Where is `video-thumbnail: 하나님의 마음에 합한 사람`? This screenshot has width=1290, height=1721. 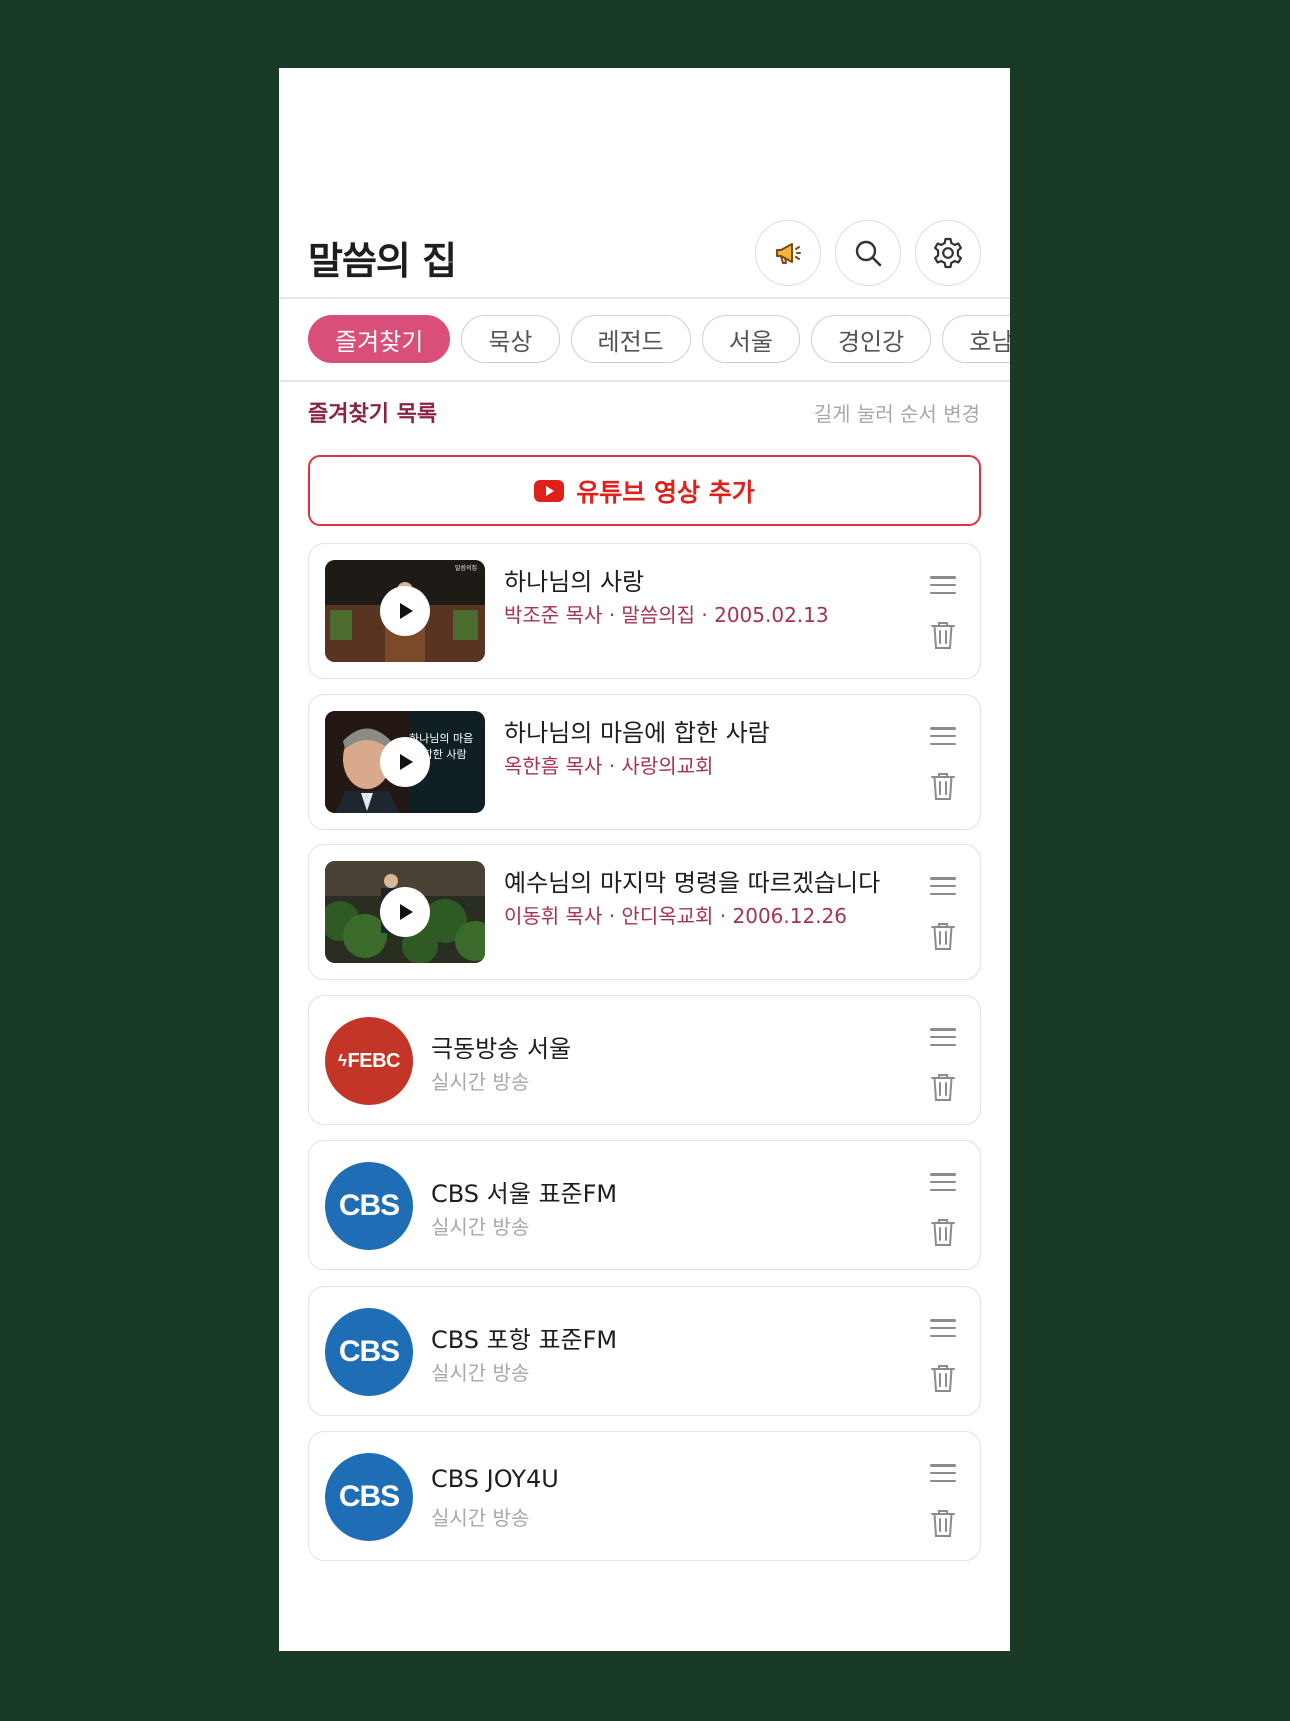
video-thumbnail: 하나님의 마음에 합한 사람 is located at coordinates (405, 762).